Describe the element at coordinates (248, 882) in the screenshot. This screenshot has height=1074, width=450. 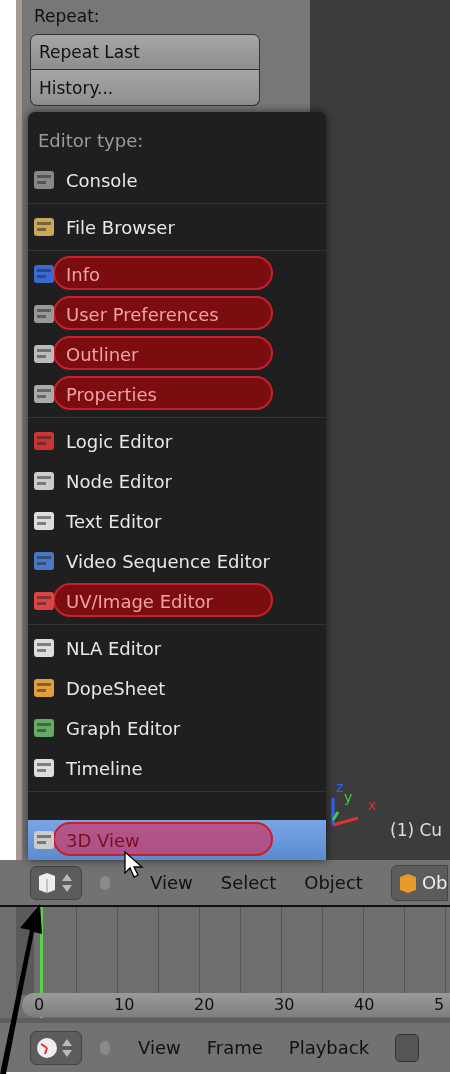
I see `header-menu: Select` at that location.